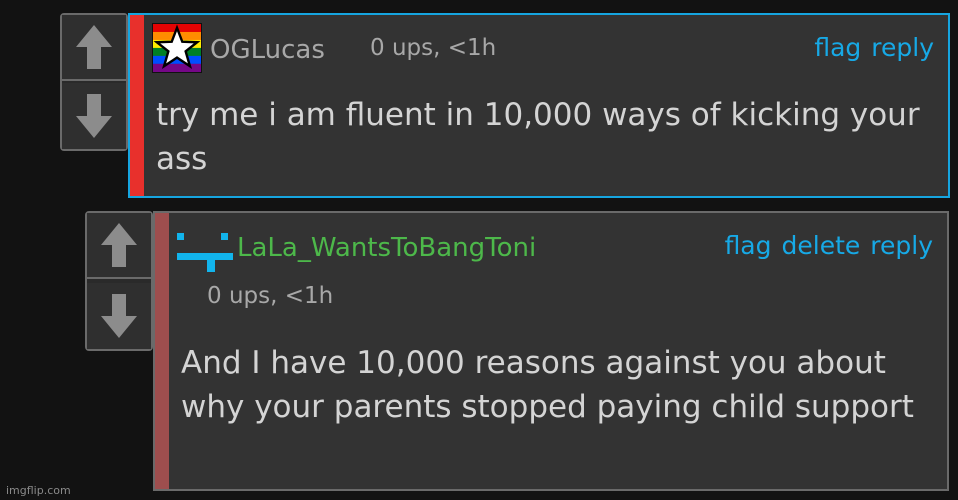  What do you see at coordinates (38, 490) in the screenshot?
I see `watermark: imgflip.com` at bounding box center [38, 490].